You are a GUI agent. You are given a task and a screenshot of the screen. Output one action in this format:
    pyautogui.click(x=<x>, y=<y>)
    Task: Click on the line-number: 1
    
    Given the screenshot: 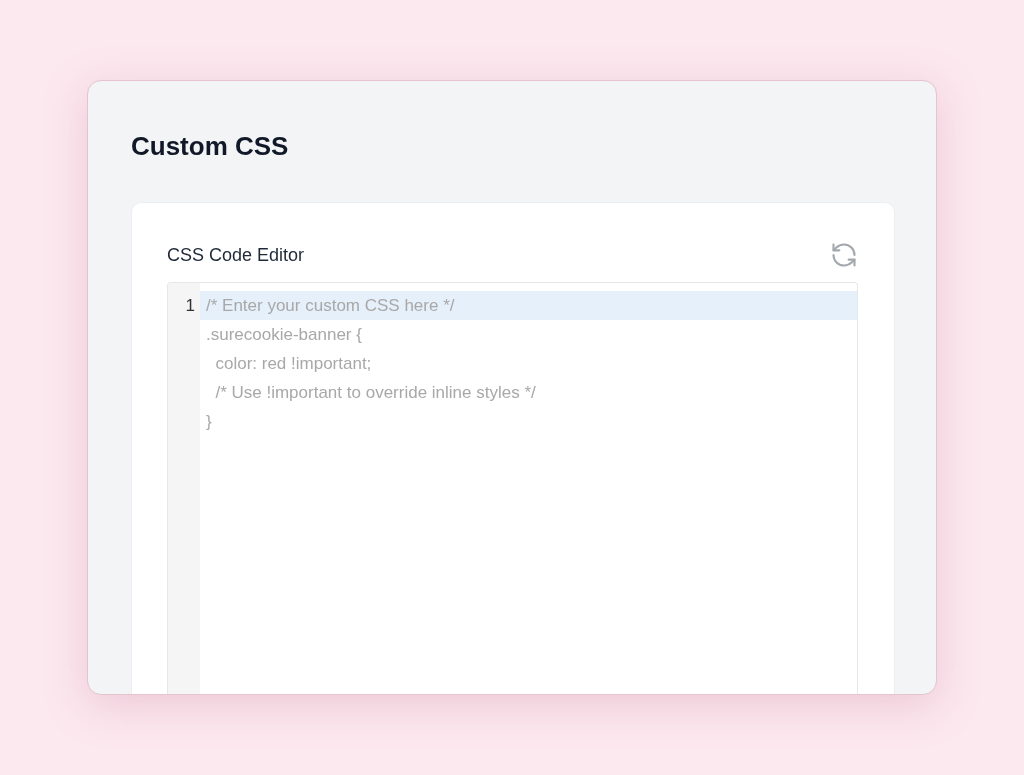 What is the action you would take?
    pyautogui.click(x=190, y=306)
    